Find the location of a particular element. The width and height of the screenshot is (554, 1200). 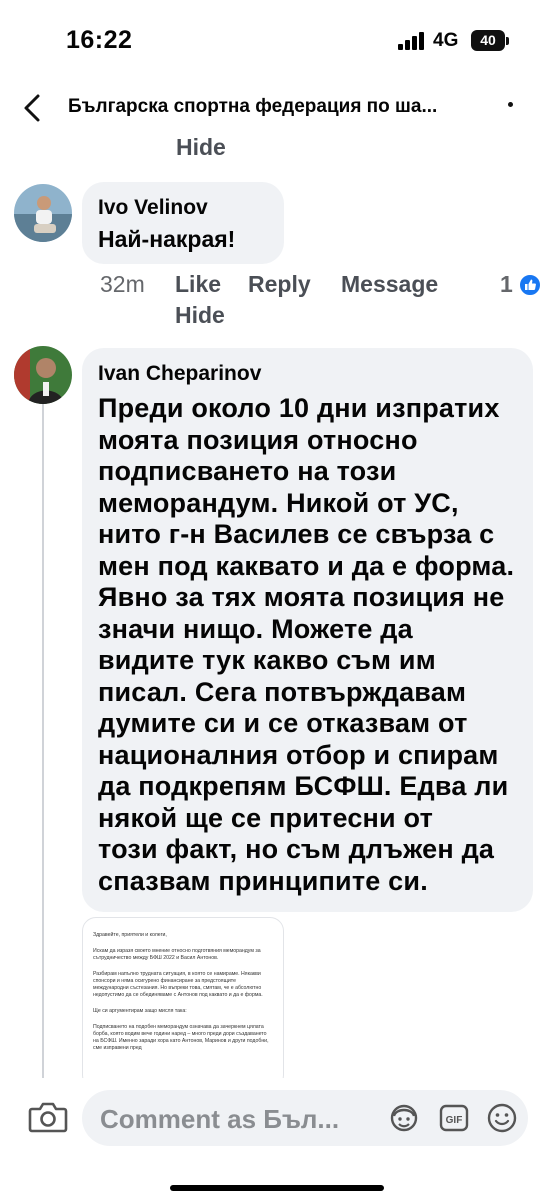

network-label: 4G is located at coordinates (446, 40).